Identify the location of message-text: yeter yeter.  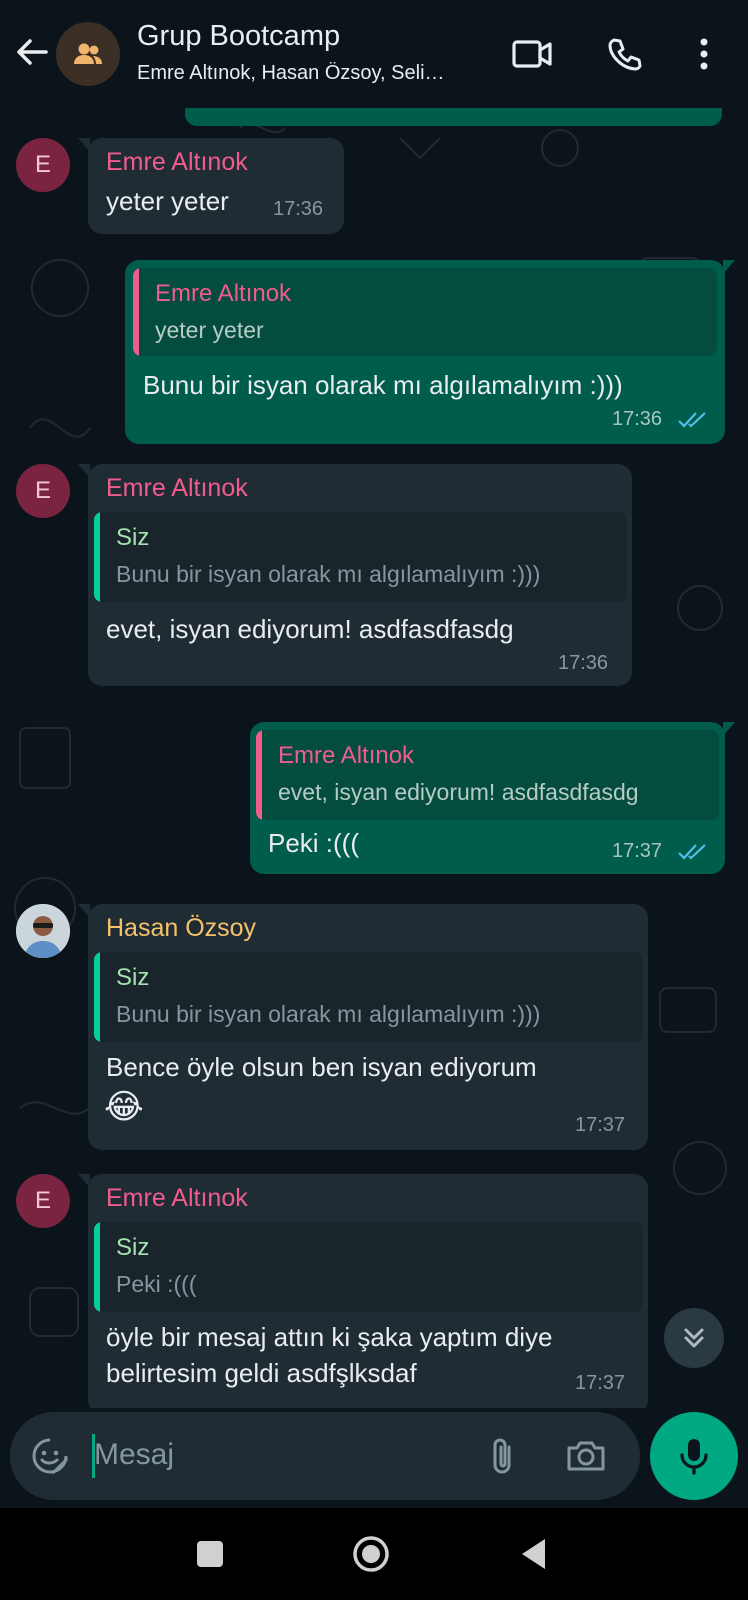
(167, 201).